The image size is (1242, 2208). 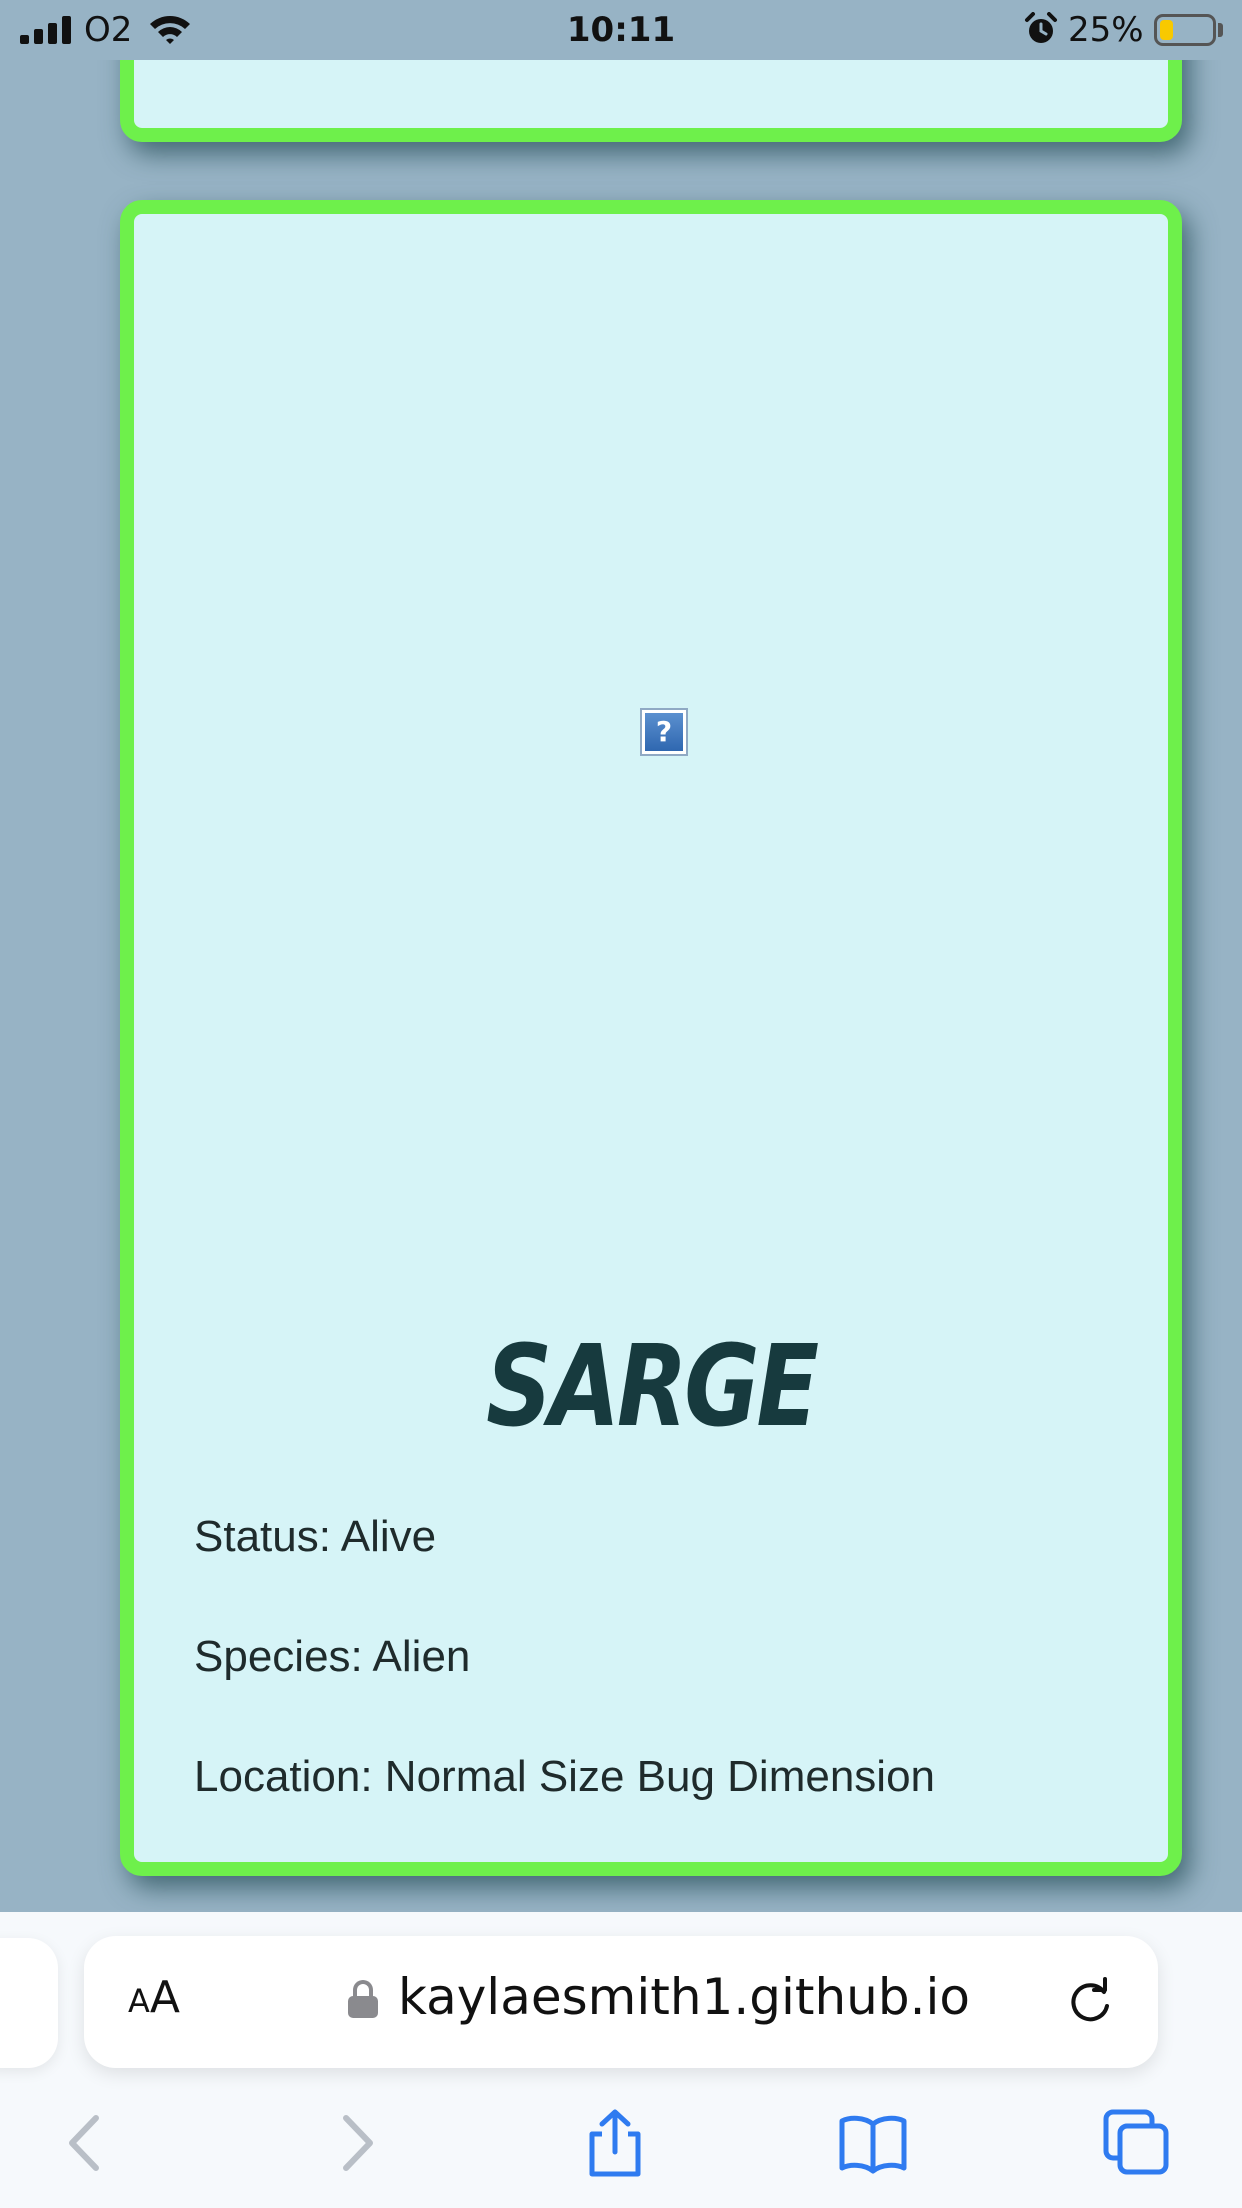 I want to click on text-size-button: AA, so click(x=154, y=1997).